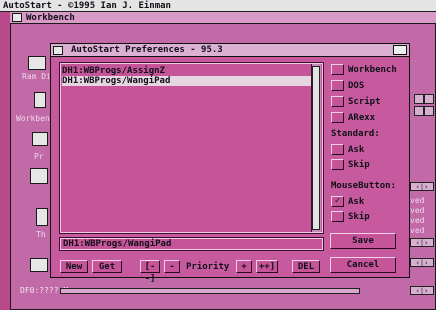  What do you see at coordinates (87, 6) in the screenshot?
I see `screen-title: AutoStart - ©1995 Ian J. Einman` at bounding box center [87, 6].